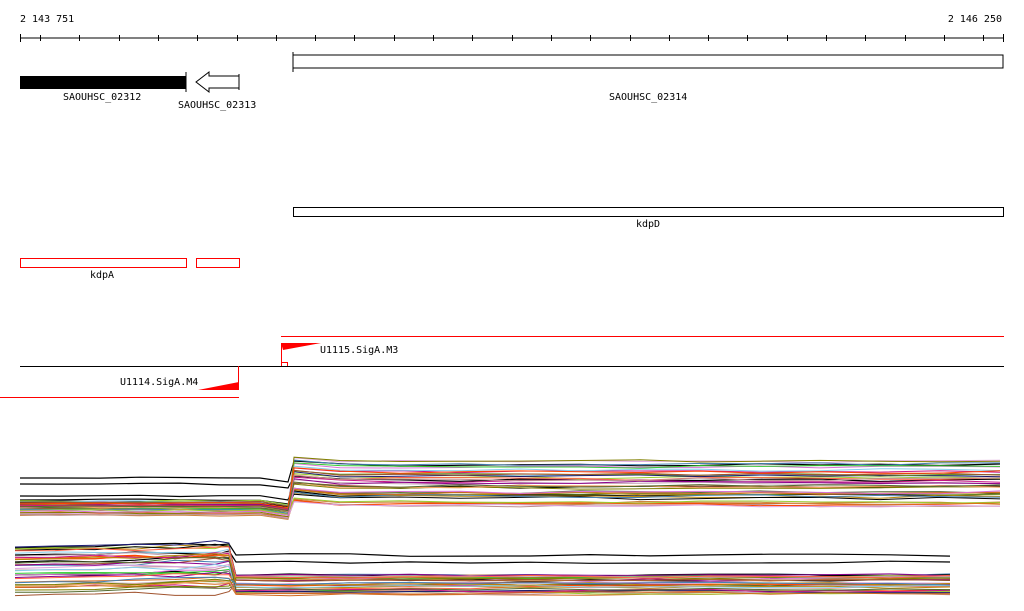  What do you see at coordinates (301, 346) in the screenshot?
I see `tu-u1115-promoter-icon` at bounding box center [301, 346].